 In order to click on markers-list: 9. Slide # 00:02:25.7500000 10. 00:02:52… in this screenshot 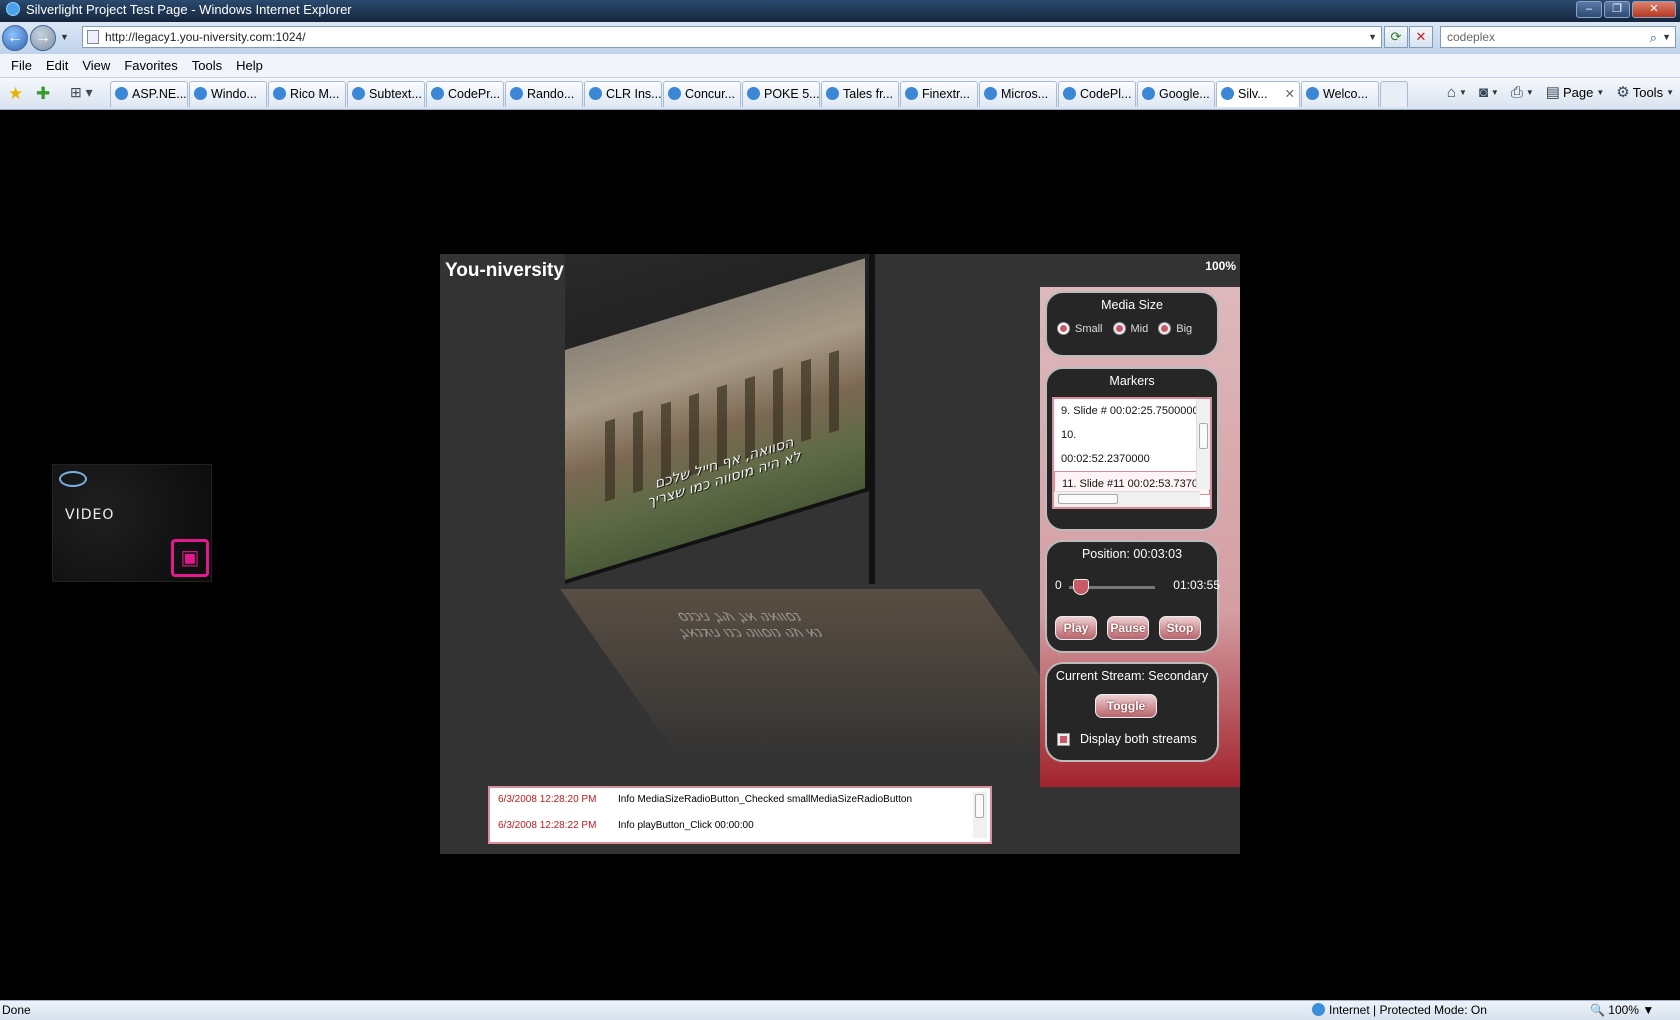, I will do `click(1132, 453)`.